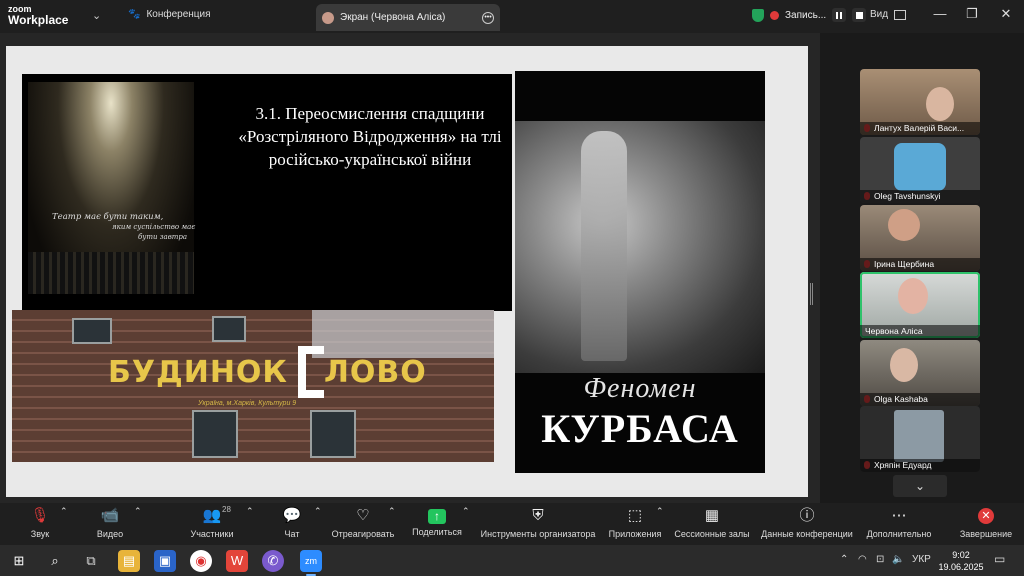 This screenshot has width=1024, height=576. I want to click on paw-icon: 🐾, so click(134, 14).